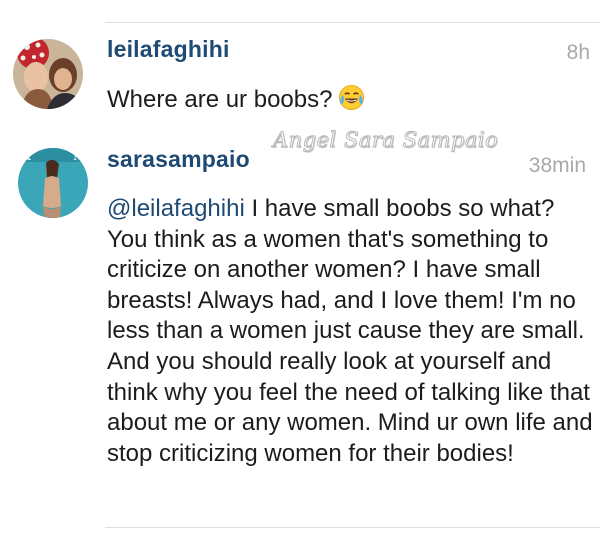 The height and width of the screenshot is (551, 600). Describe the element at coordinates (220, 99) in the screenshot. I see `comment-body: Where are ur boobs?` at that location.